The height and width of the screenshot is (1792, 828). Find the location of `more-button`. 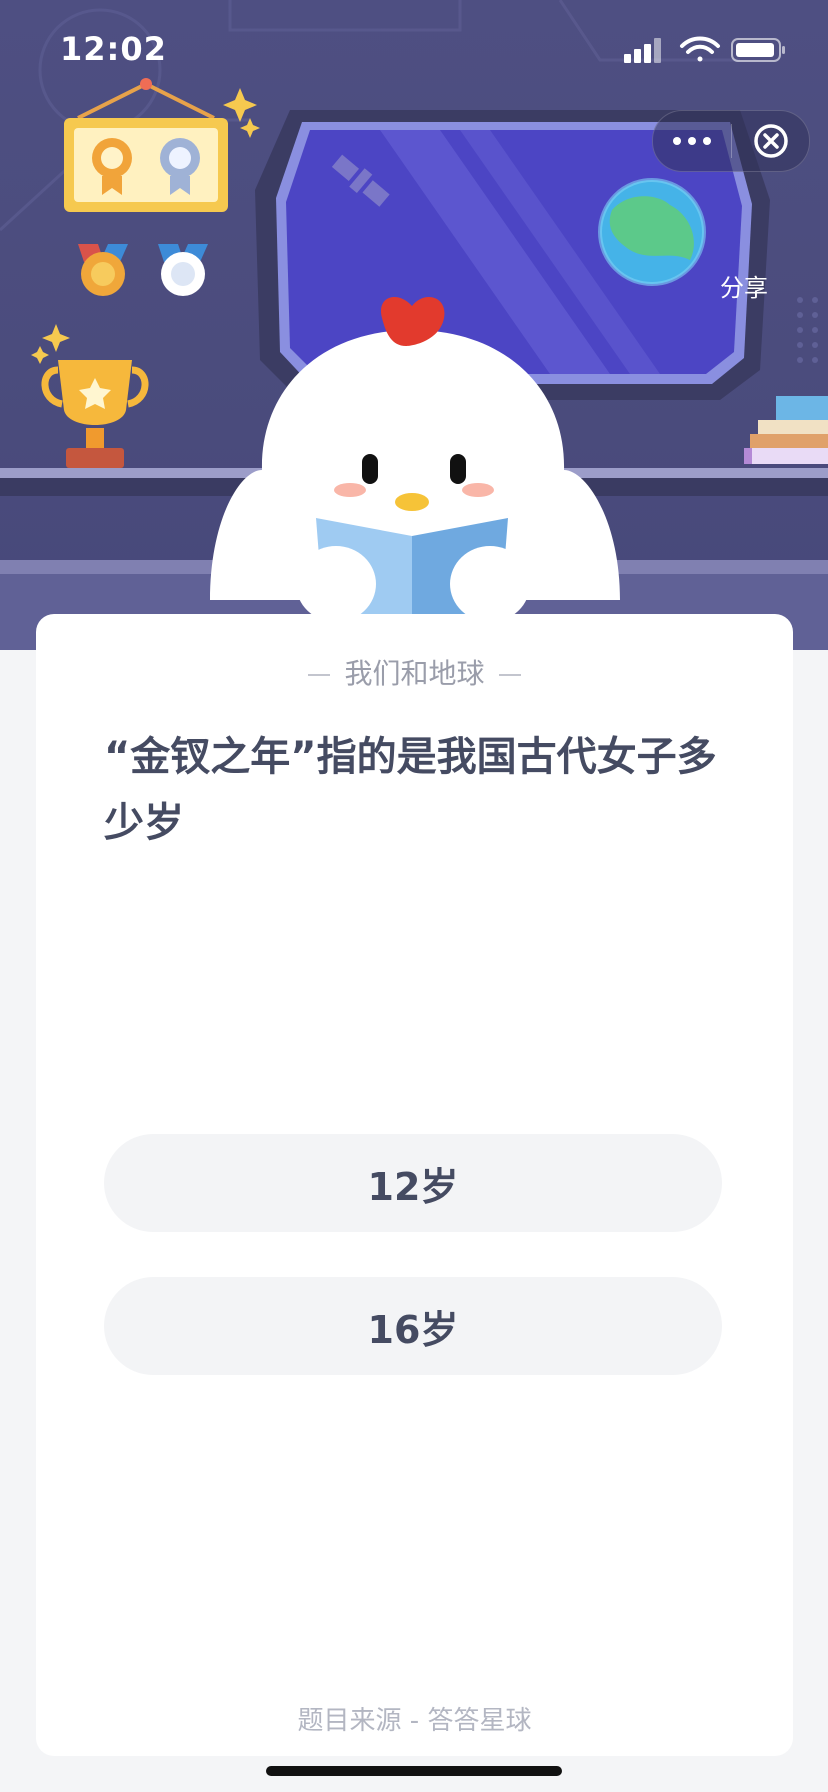

more-button is located at coordinates (692, 141).